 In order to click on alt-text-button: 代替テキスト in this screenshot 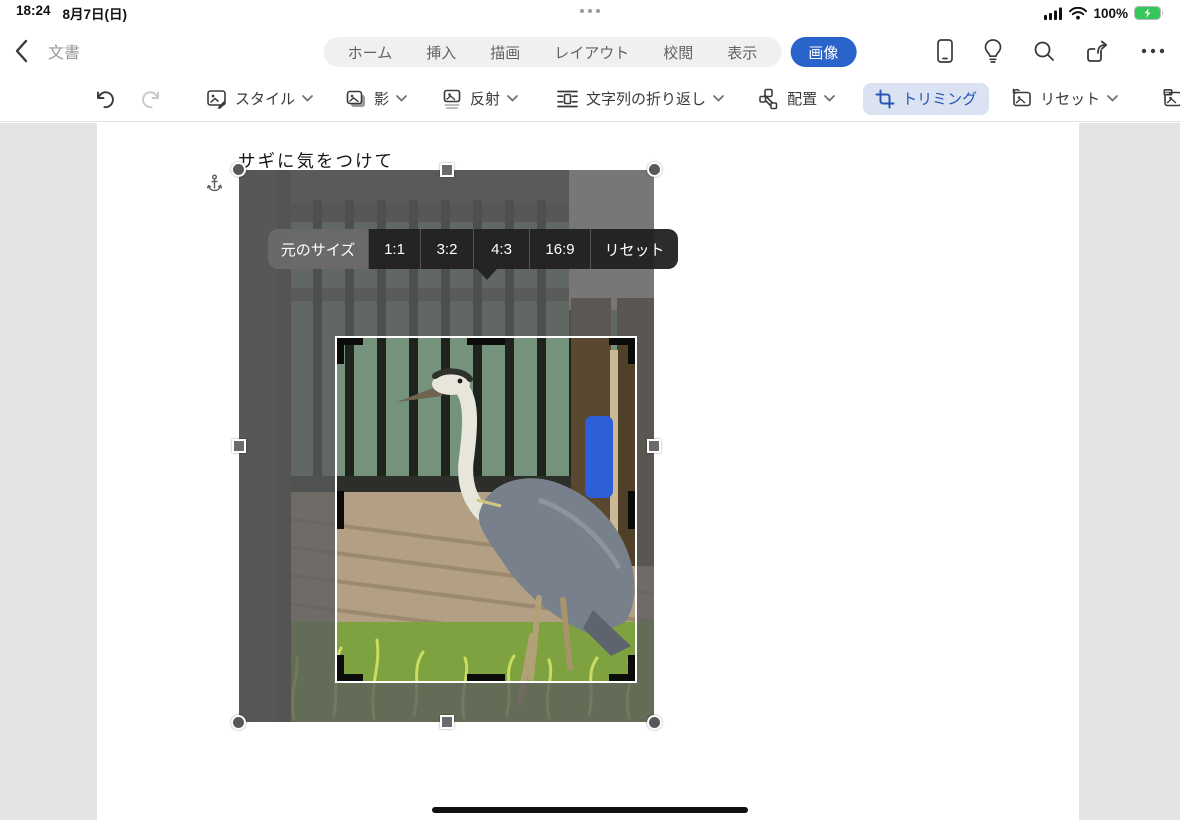, I will do `click(1169, 99)`.